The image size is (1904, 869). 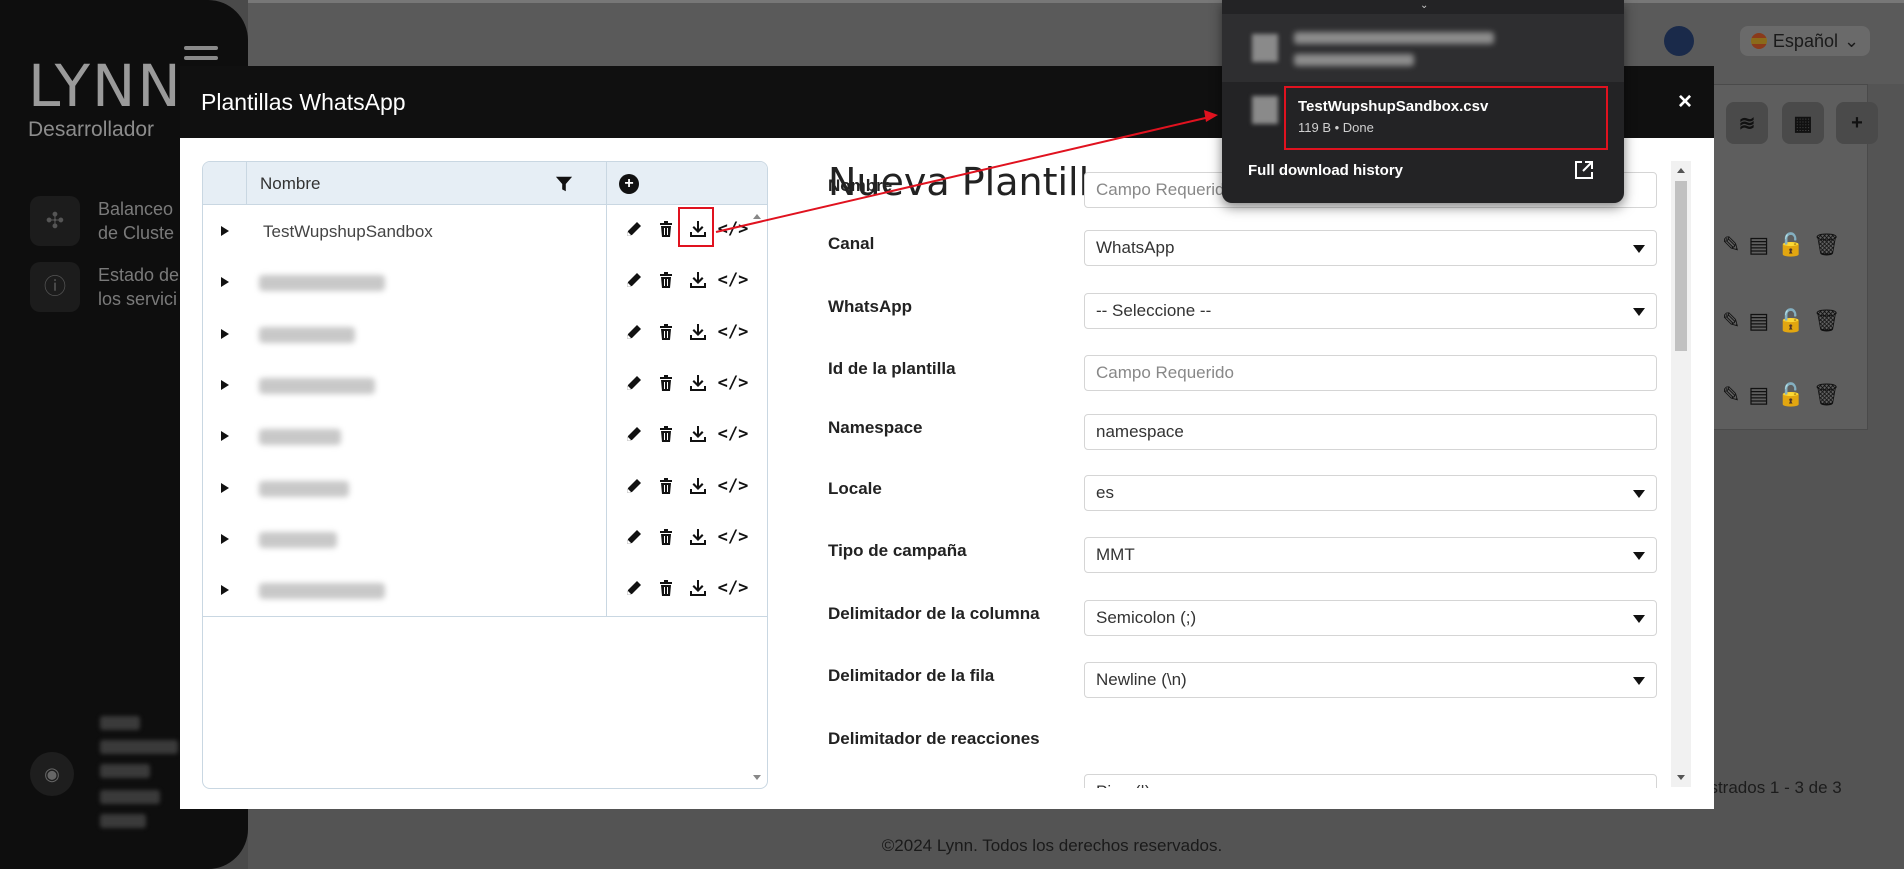 What do you see at coordinates (851, 243) in the screenshot?
I see `field-label: Canal` at bounding box center [851, 243].